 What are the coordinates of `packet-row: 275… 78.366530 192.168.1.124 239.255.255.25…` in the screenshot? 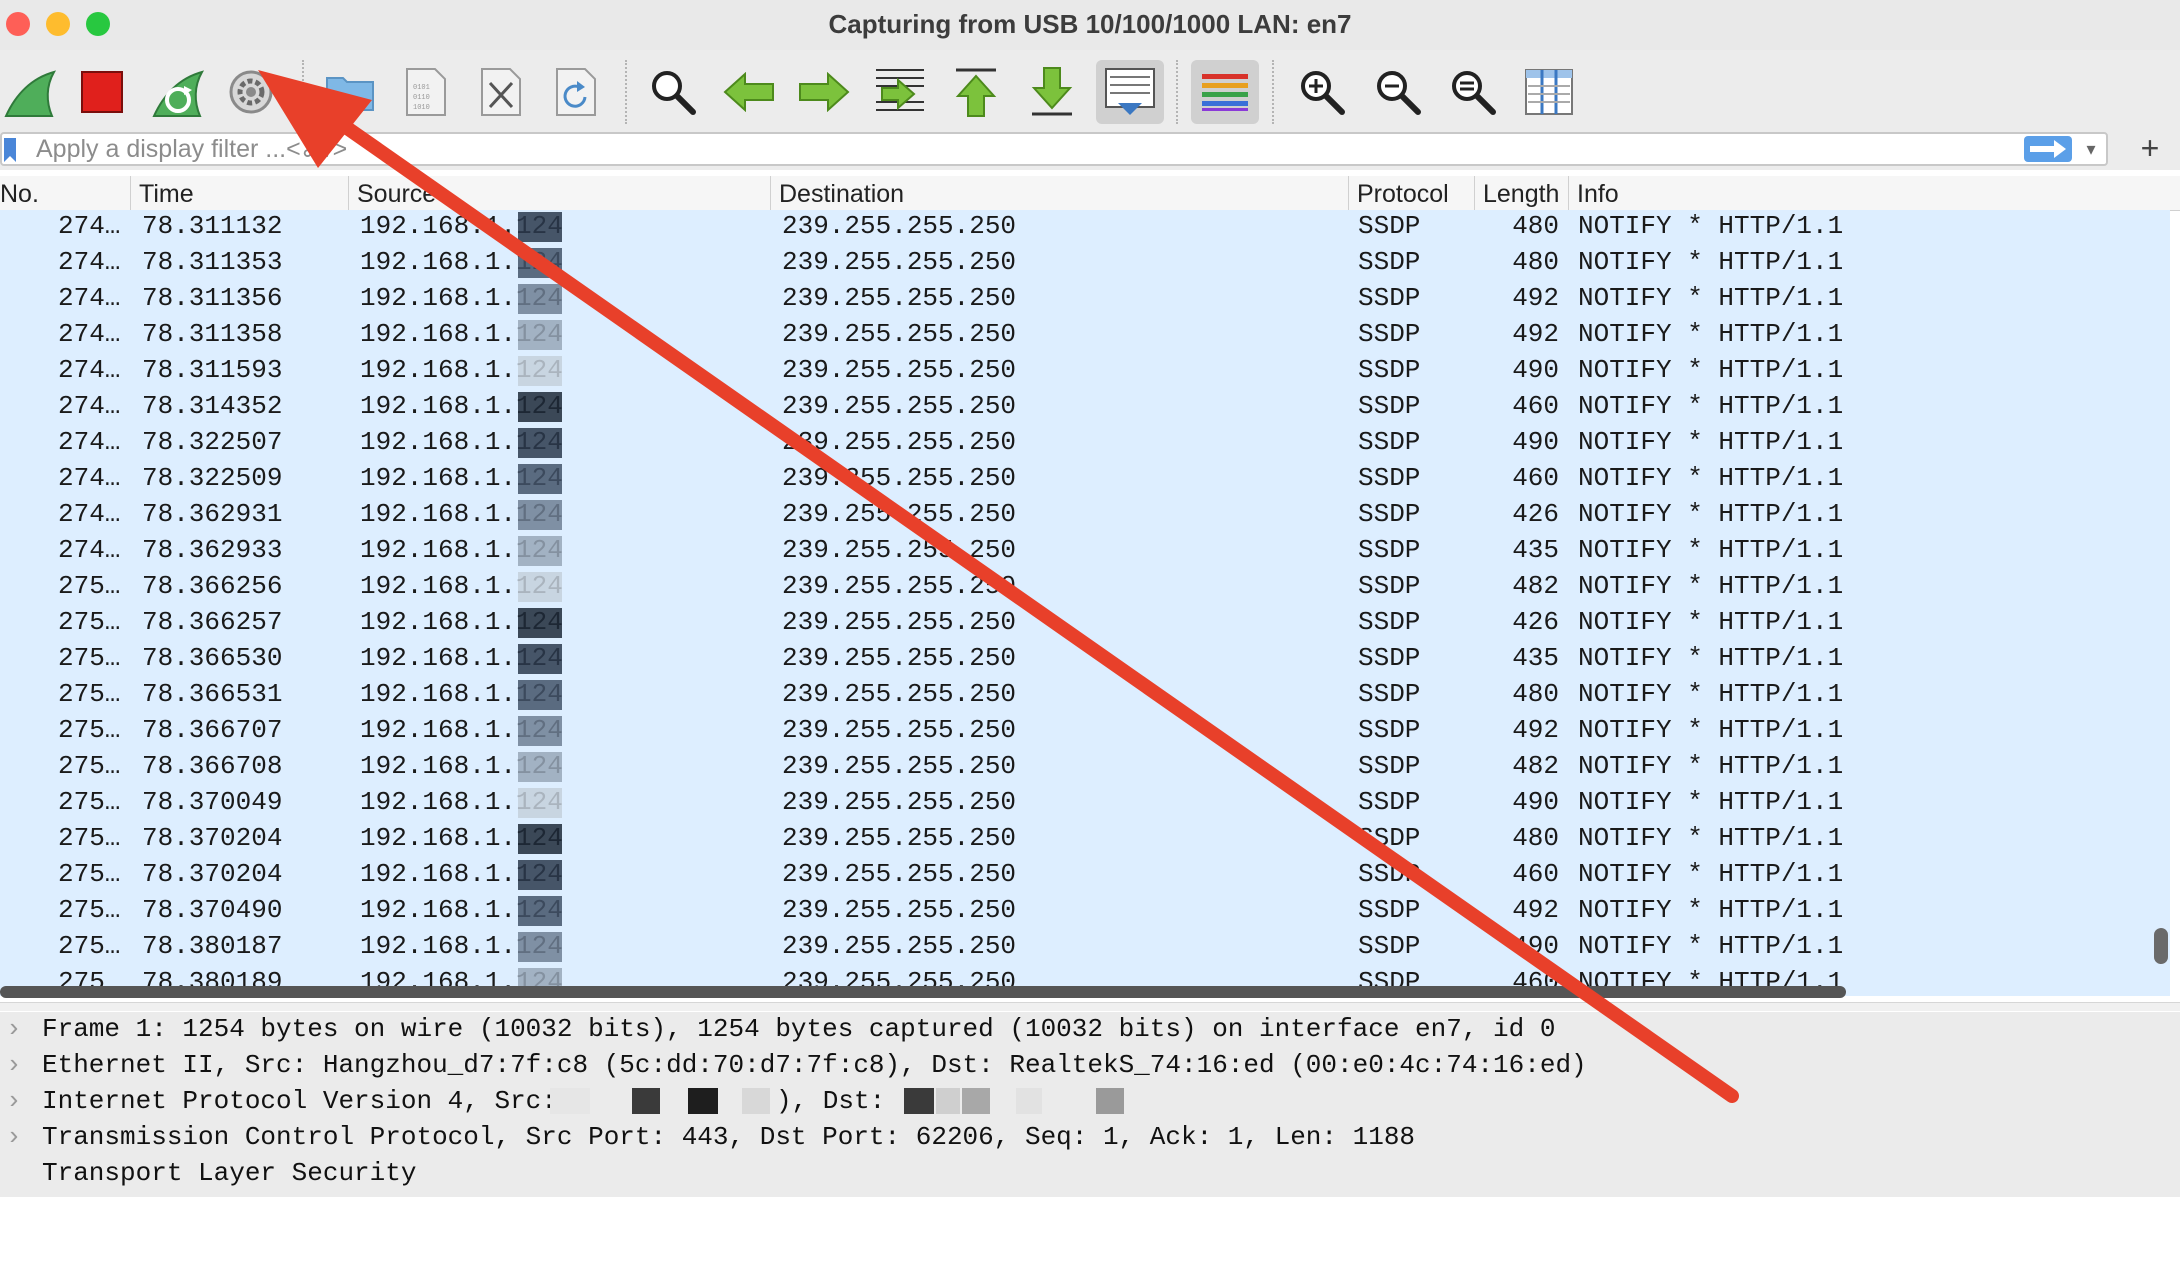 It's located at (1085, 660).